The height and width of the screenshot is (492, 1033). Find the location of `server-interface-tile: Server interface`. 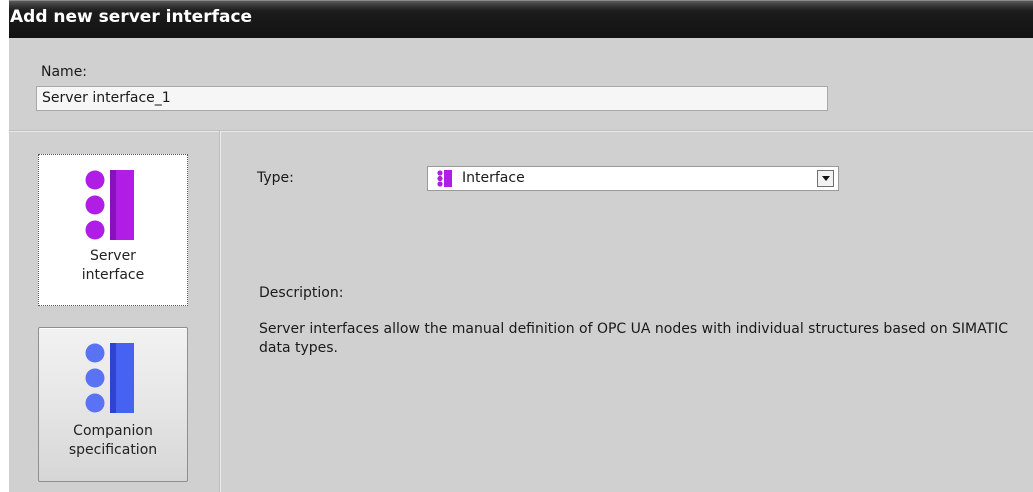

server-interface-tile: Server interface is located at coordinates (113, 230).